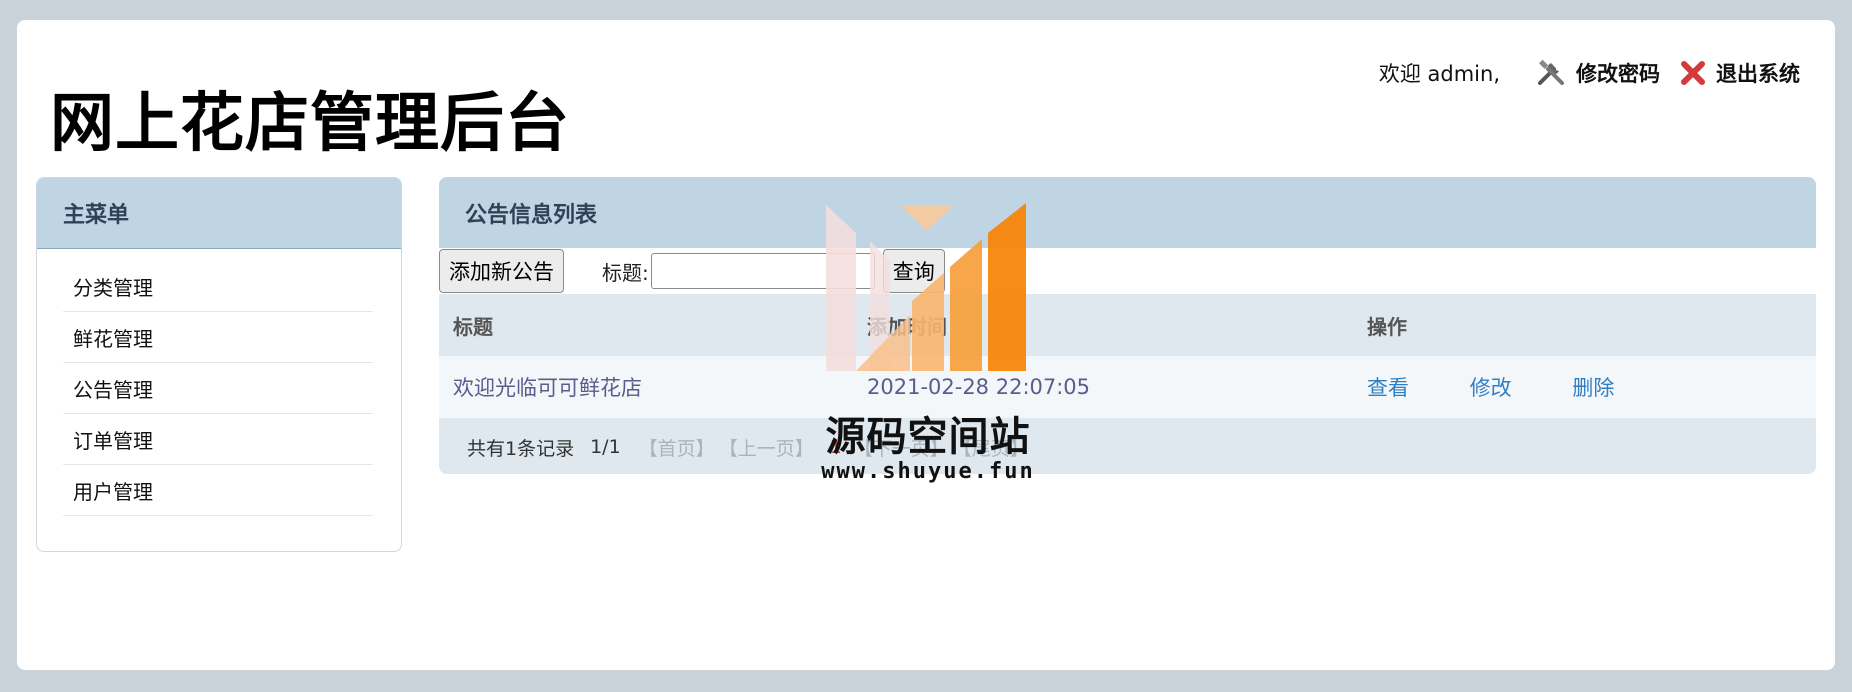 The image size is (1852, 692). I want to click on tools-icon, so click(1551, 72).